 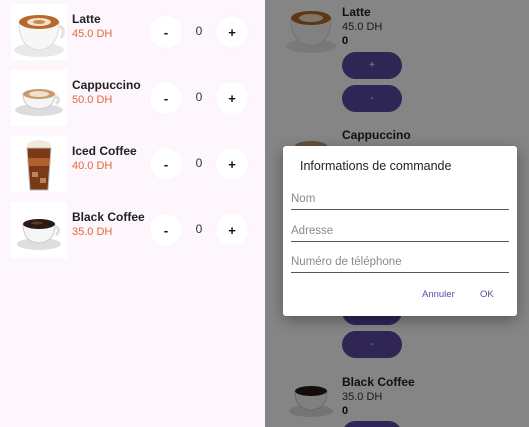 What do you see at coordinates (376, 166) in the screenshot?
I see `dialog-title: Informations de commande` at bounding box center [376, 166].